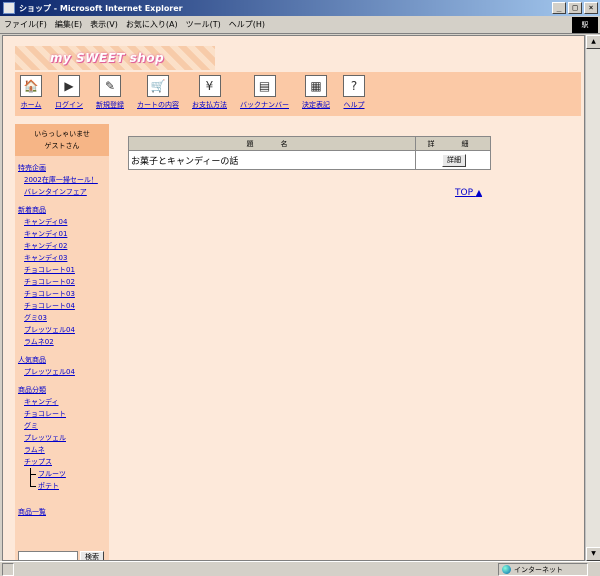 Image resolution: width=600 pixels, height=576 pixels. What do you see at coordinates (48, 555) in the screenshot?
I see `search-input` at bounding box center [48, 555].